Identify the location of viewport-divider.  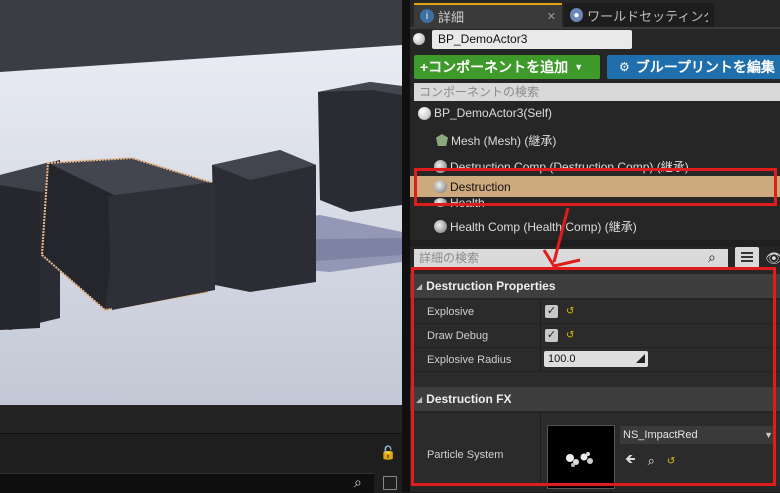
(201, 419).